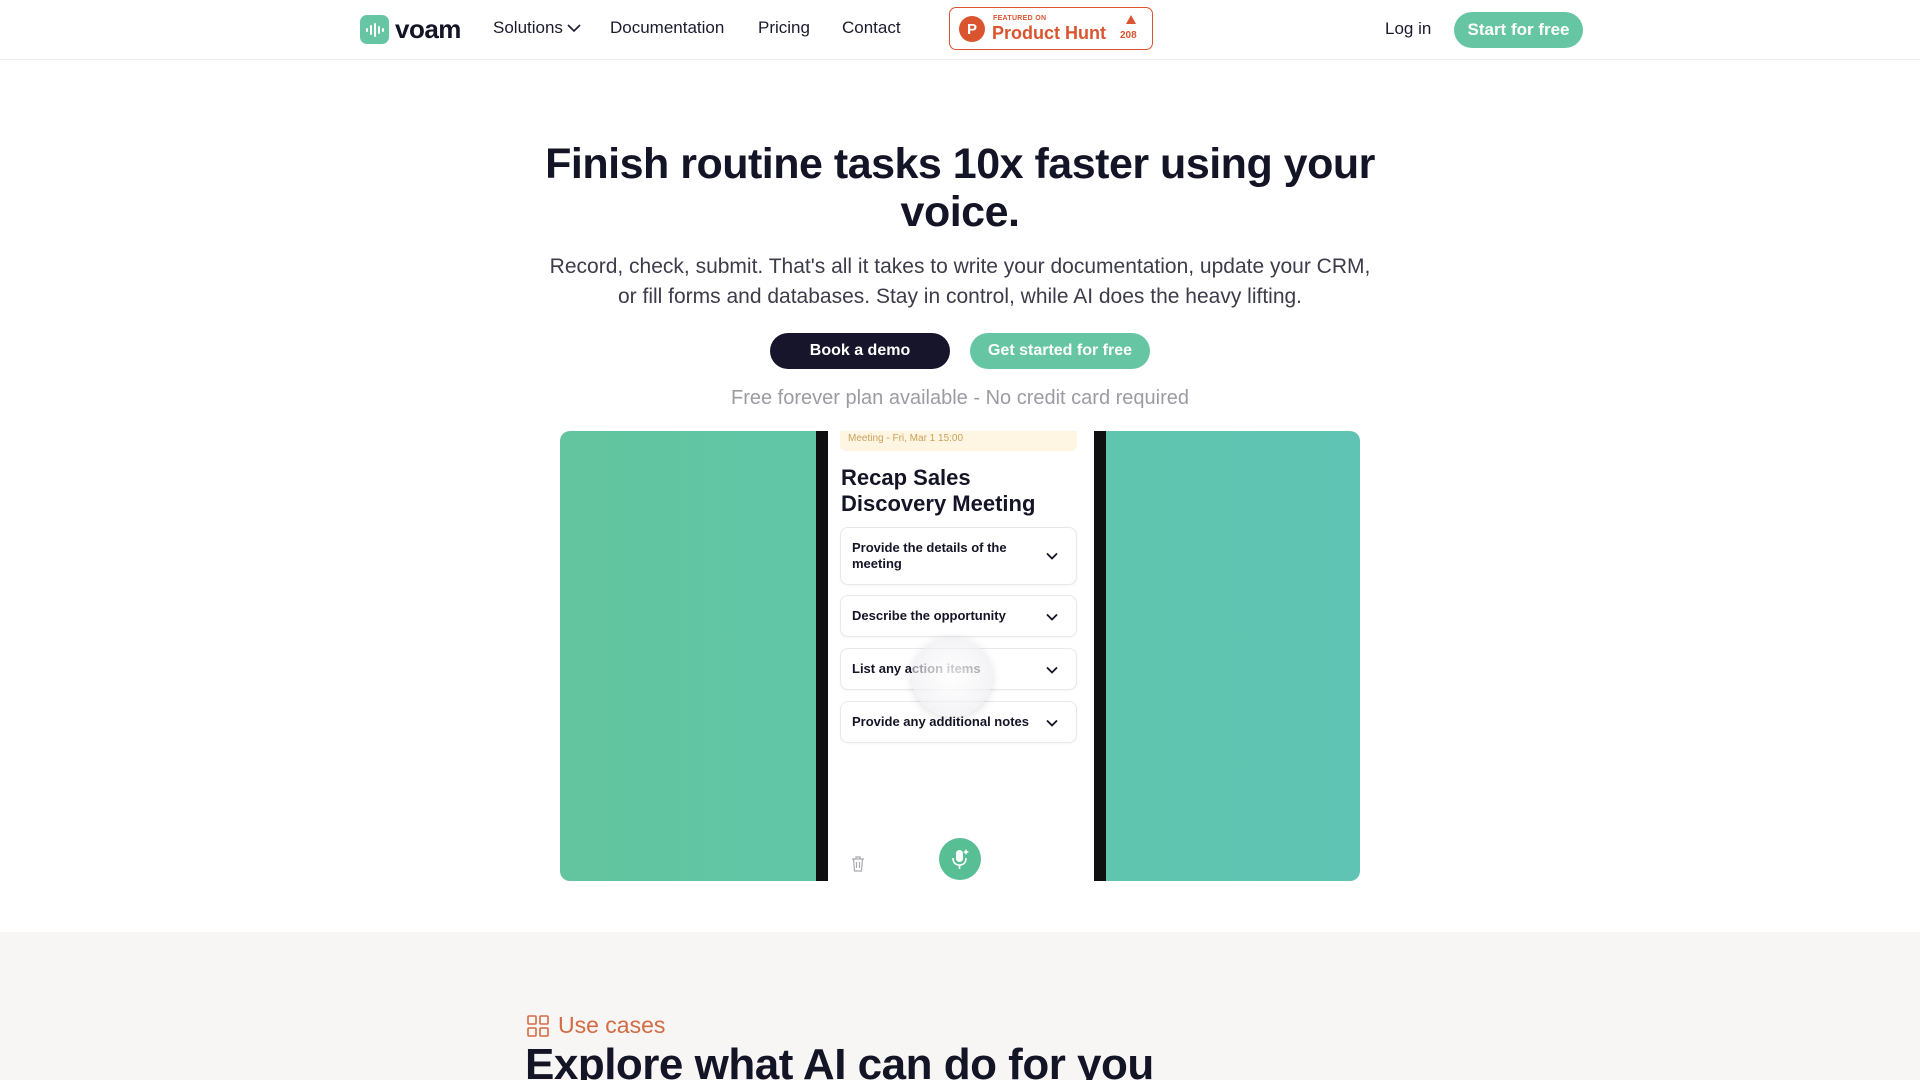  I want to click on form-item-label: Describe the opportunity, so click(929, 615).